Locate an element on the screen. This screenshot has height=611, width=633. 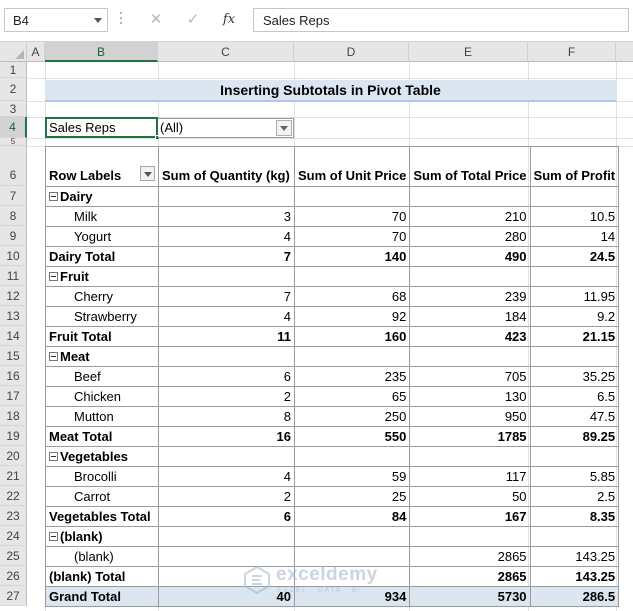
column-header-cell: Sum of Total Price is located at coordinates (470, 166).